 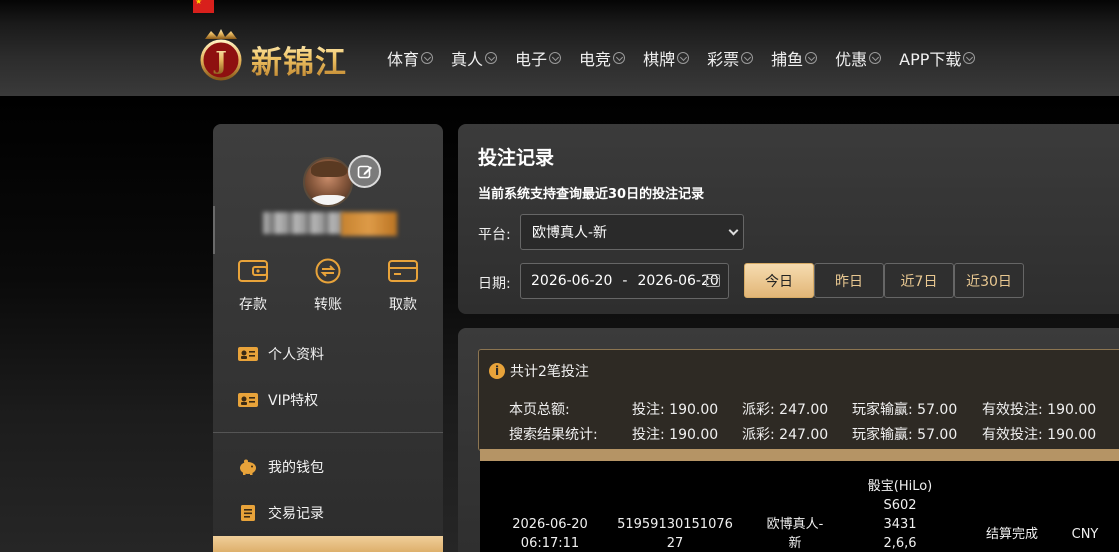 I want to click on table-code: S602, so click(x=900, y=505).